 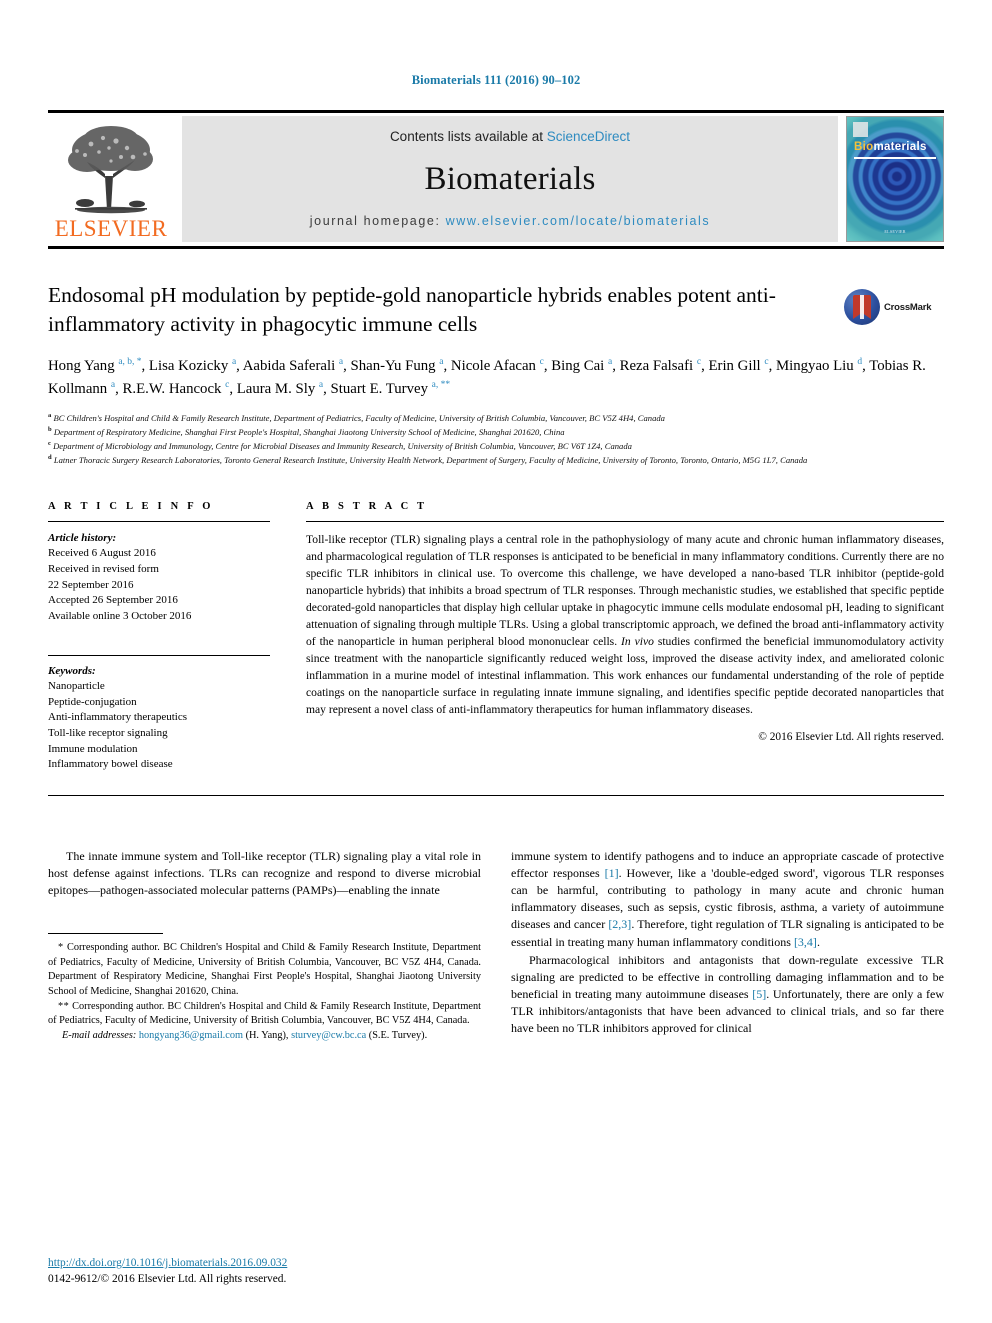 What do you see at coordinates (860, 129) in the screenshot?
I see `cover-badge-icon` at bounding box center [860, 129].